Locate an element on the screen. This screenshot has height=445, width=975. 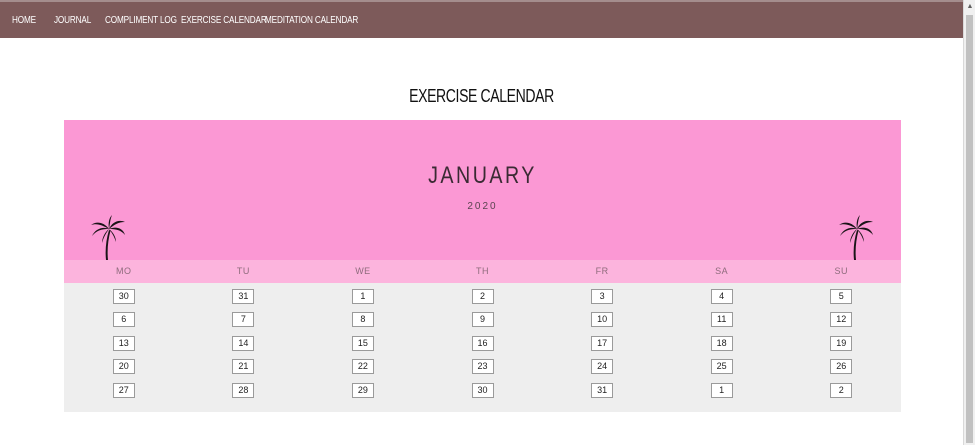
day-button: 12 is located at coordinates (841, 319).